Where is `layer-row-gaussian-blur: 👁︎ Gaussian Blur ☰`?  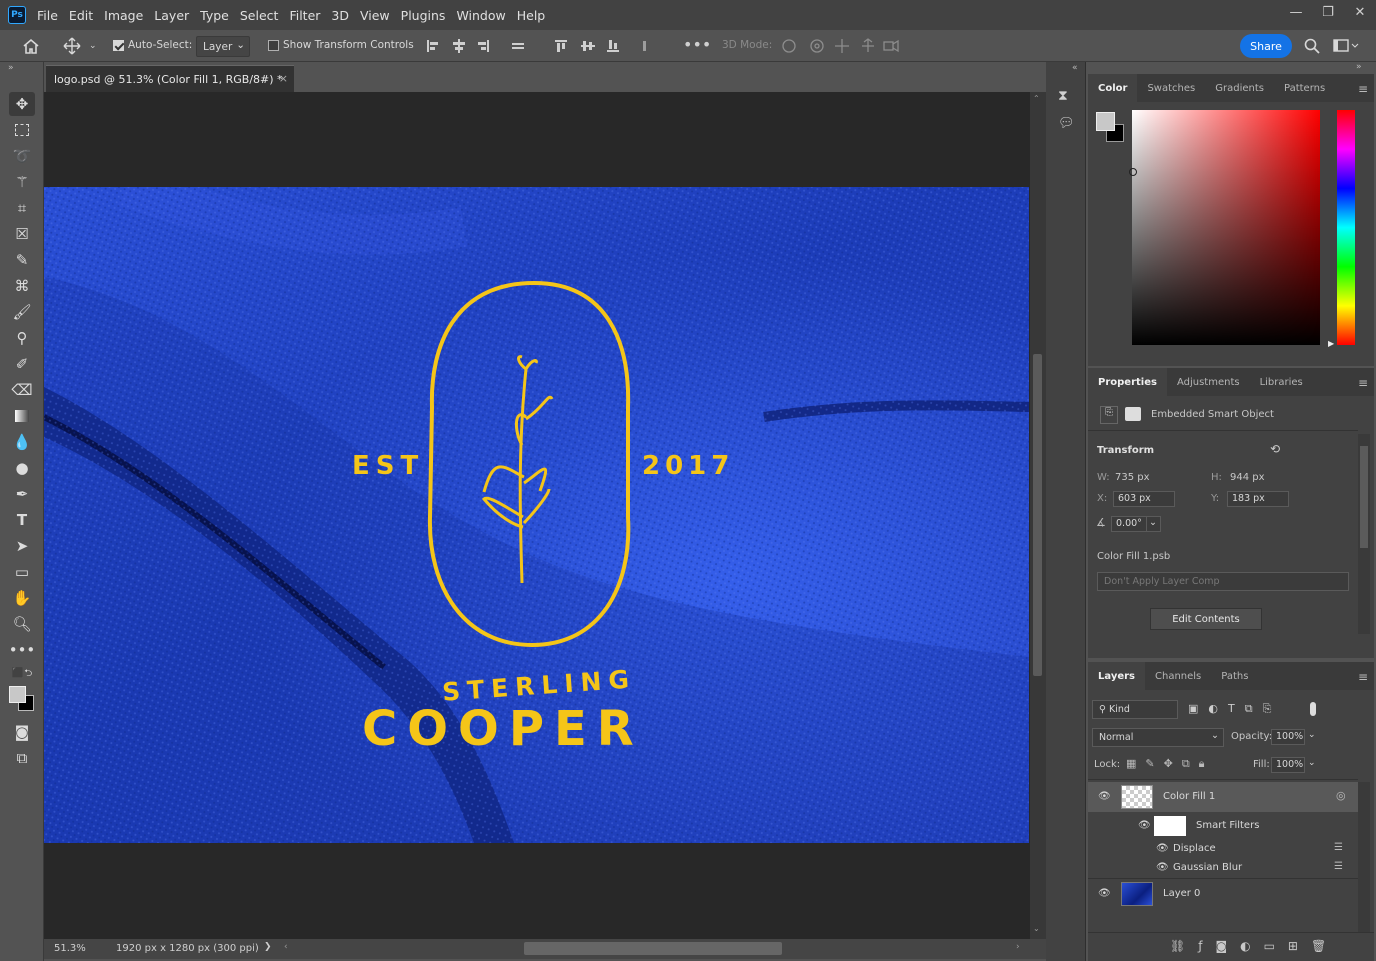
layer-row-gaussian-blur: 👁︎ Gaussian Blur ☰ is located at coordinates (1223, 868).